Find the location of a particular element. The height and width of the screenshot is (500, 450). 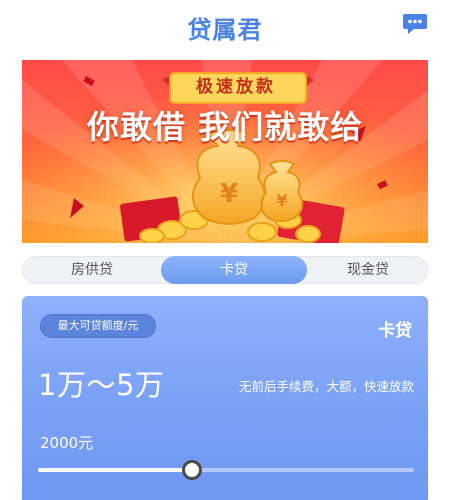

amount-slider is located at coordinates (226, 470).